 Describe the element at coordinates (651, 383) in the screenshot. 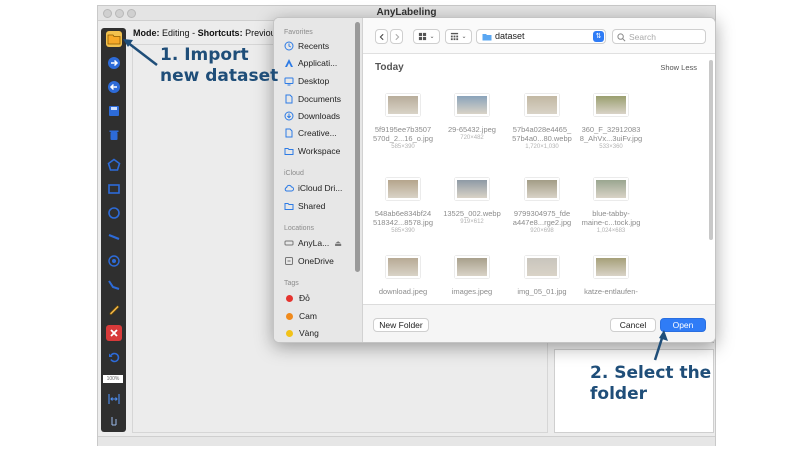

I see `step2-annotation: 2. Select the folder` at that location.